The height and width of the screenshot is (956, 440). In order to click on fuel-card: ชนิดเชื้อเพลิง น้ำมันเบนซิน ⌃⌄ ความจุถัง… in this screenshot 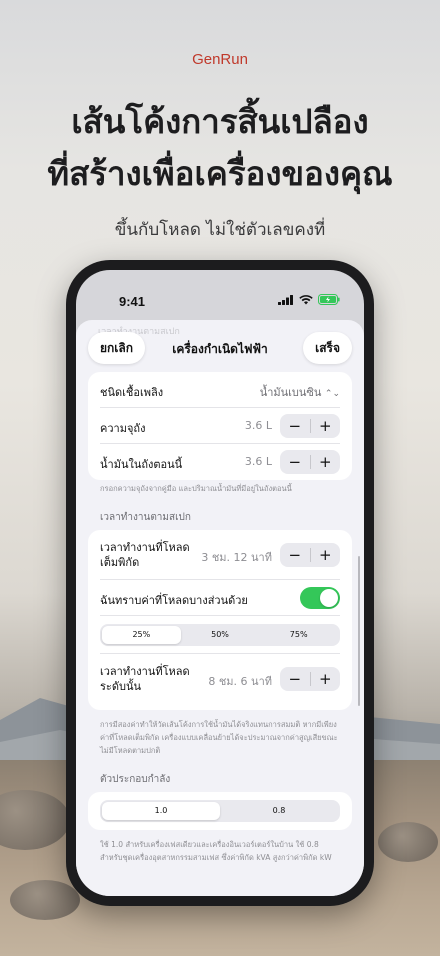, I will do `click(220, 426)`.